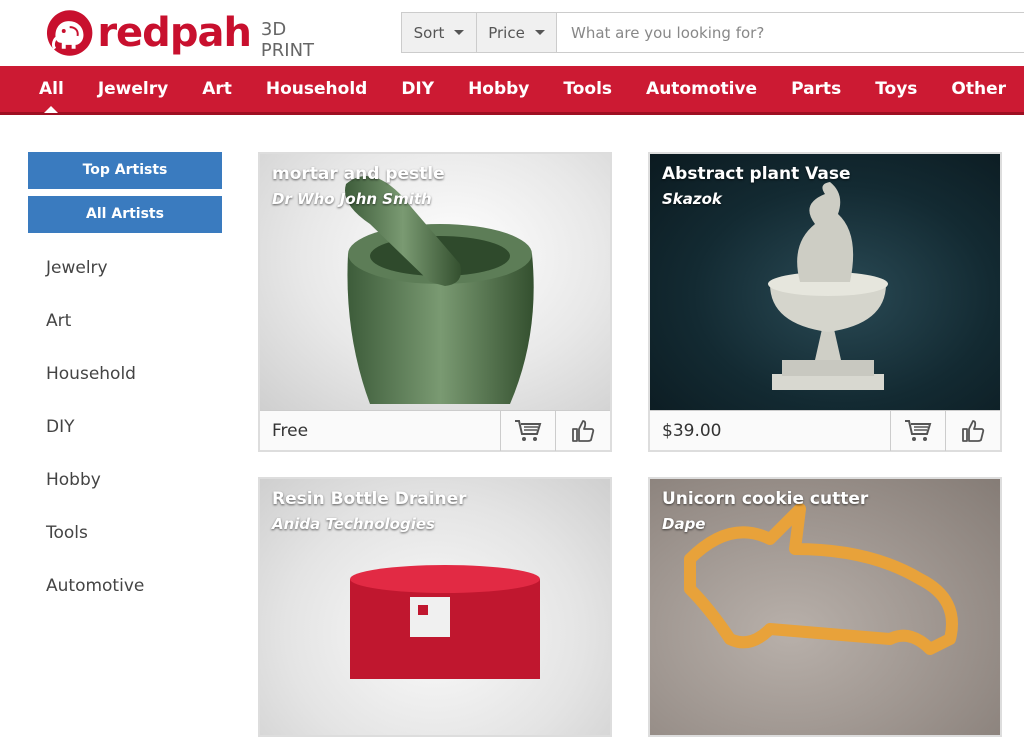 The image size is (1024, 737). I want to click on all-artists-button: All Artists, so click(125, 214).